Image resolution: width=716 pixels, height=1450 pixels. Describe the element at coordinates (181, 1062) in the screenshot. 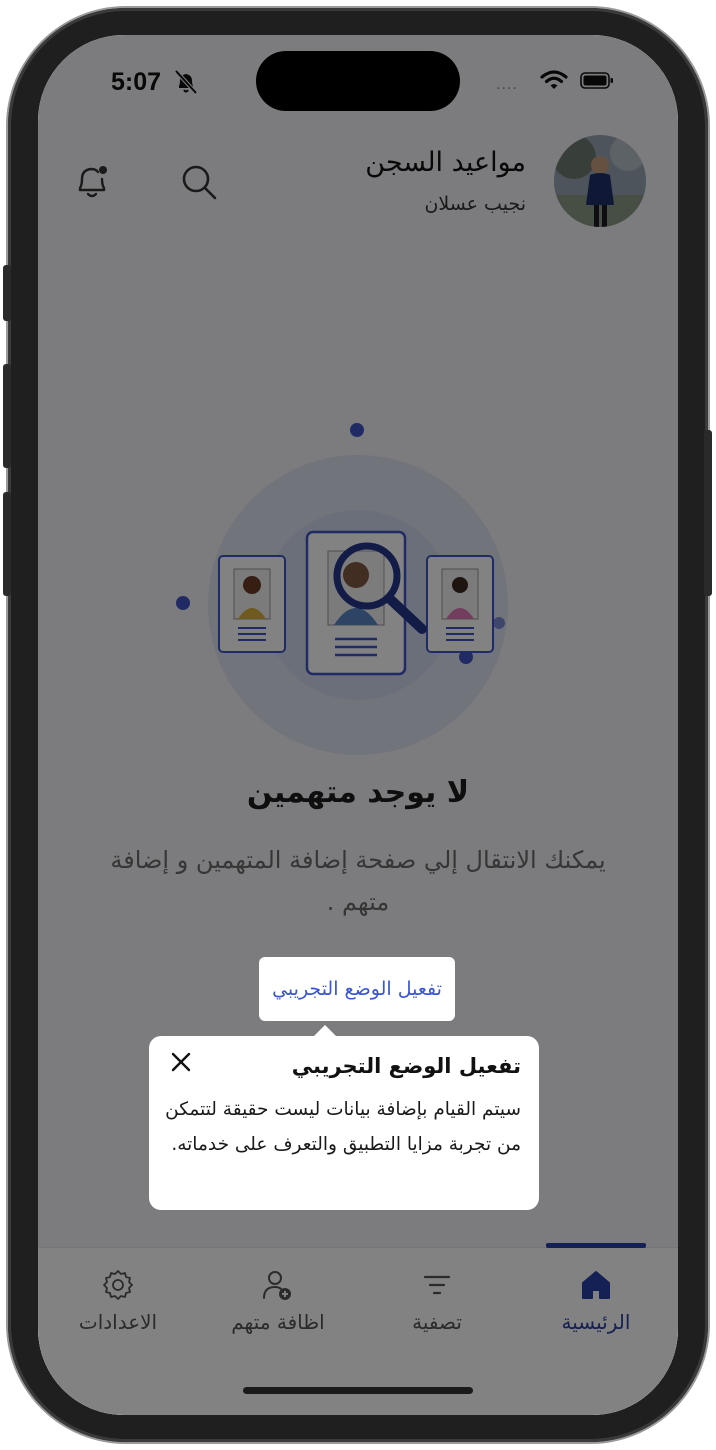

I see `close-icon` at that location.